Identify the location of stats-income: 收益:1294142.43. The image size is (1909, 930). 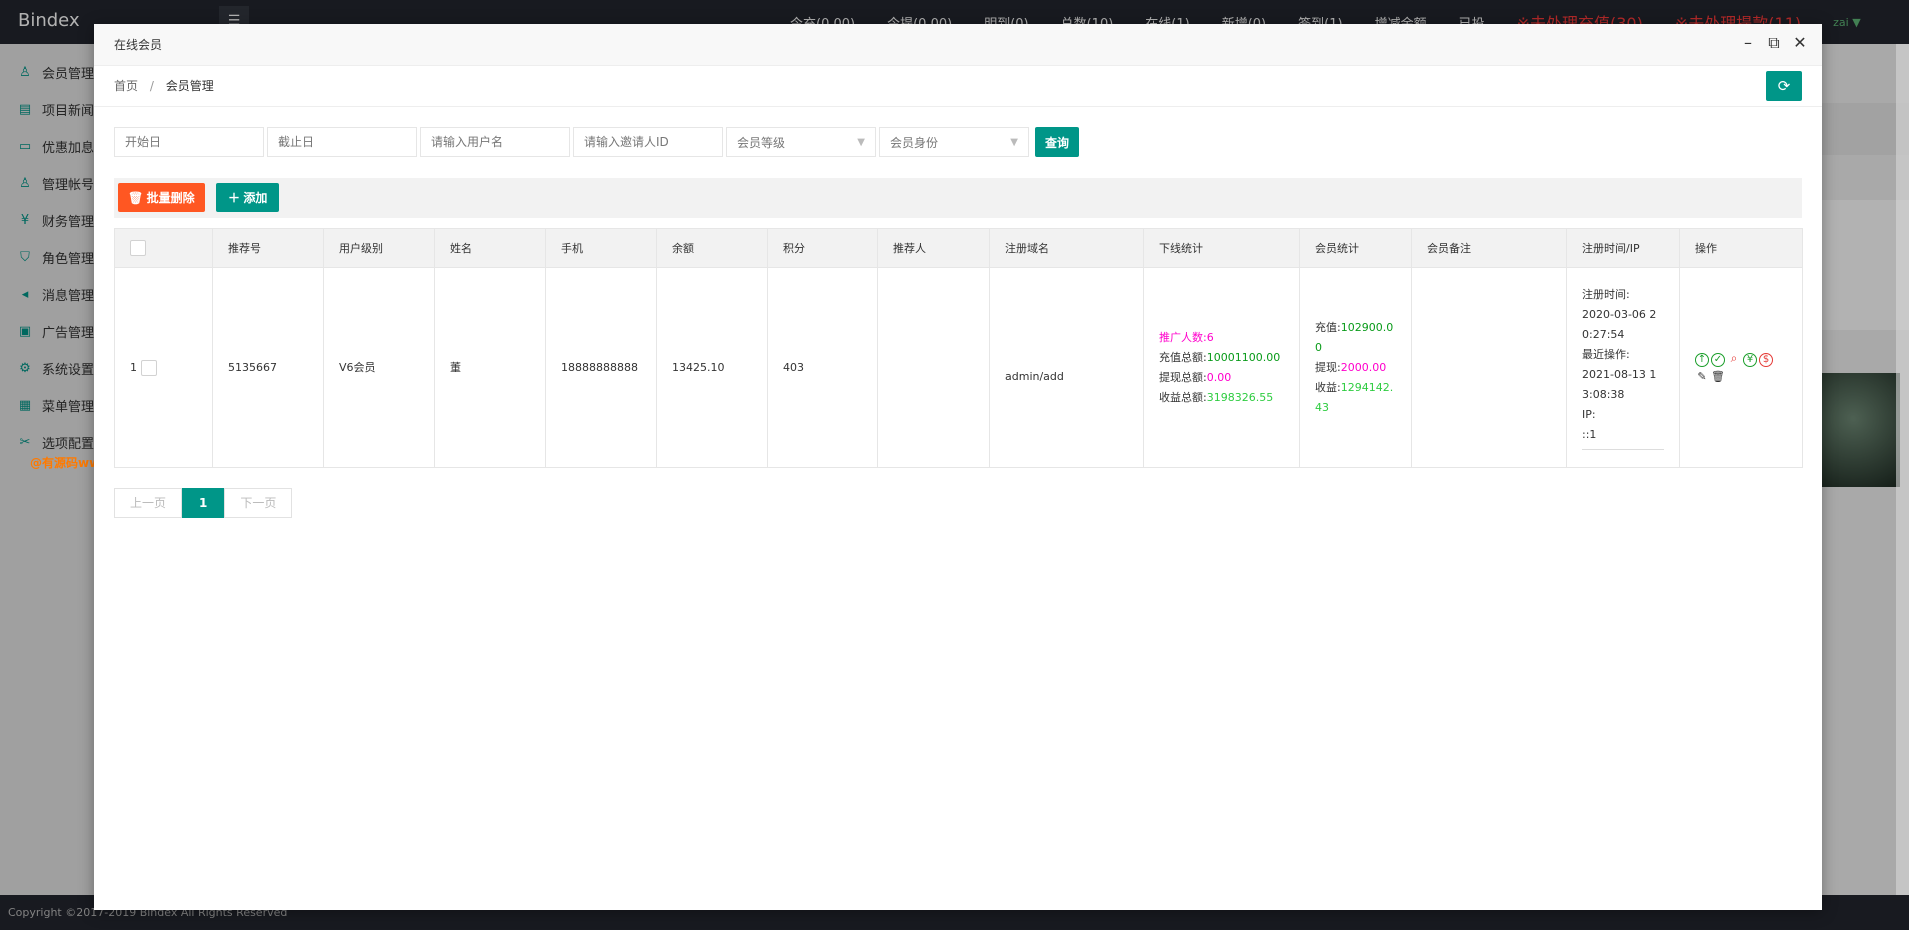
(1354, 397).